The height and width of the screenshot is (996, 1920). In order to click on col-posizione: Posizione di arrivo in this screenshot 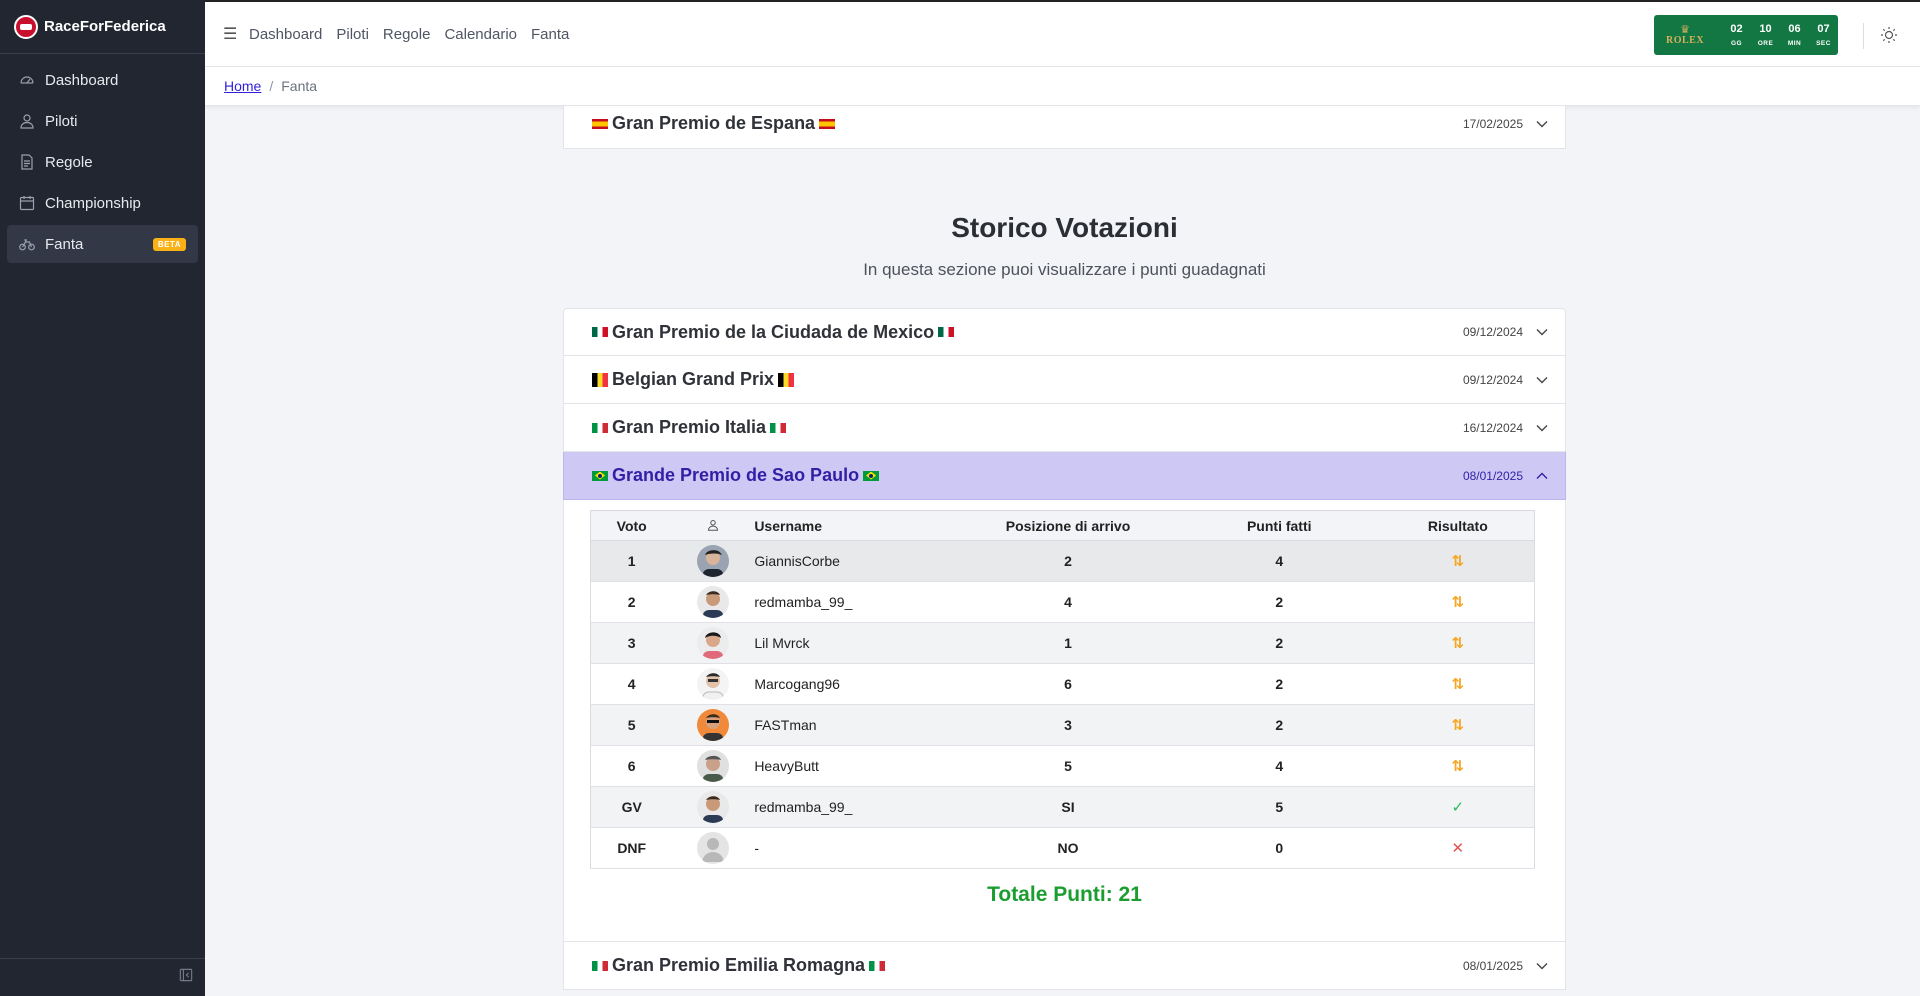, I will do `click(1068, 525)`.